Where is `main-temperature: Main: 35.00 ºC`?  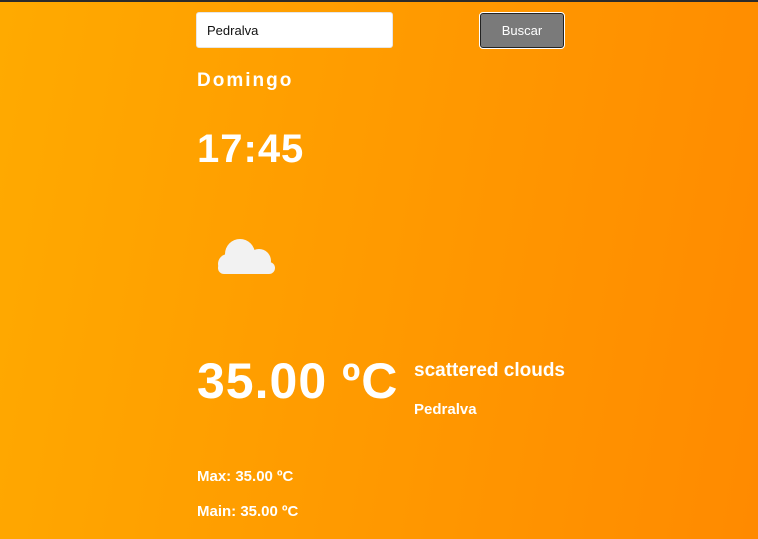
main-temperature: Main: 35.00 ºC is located at coordinates (248, 511).